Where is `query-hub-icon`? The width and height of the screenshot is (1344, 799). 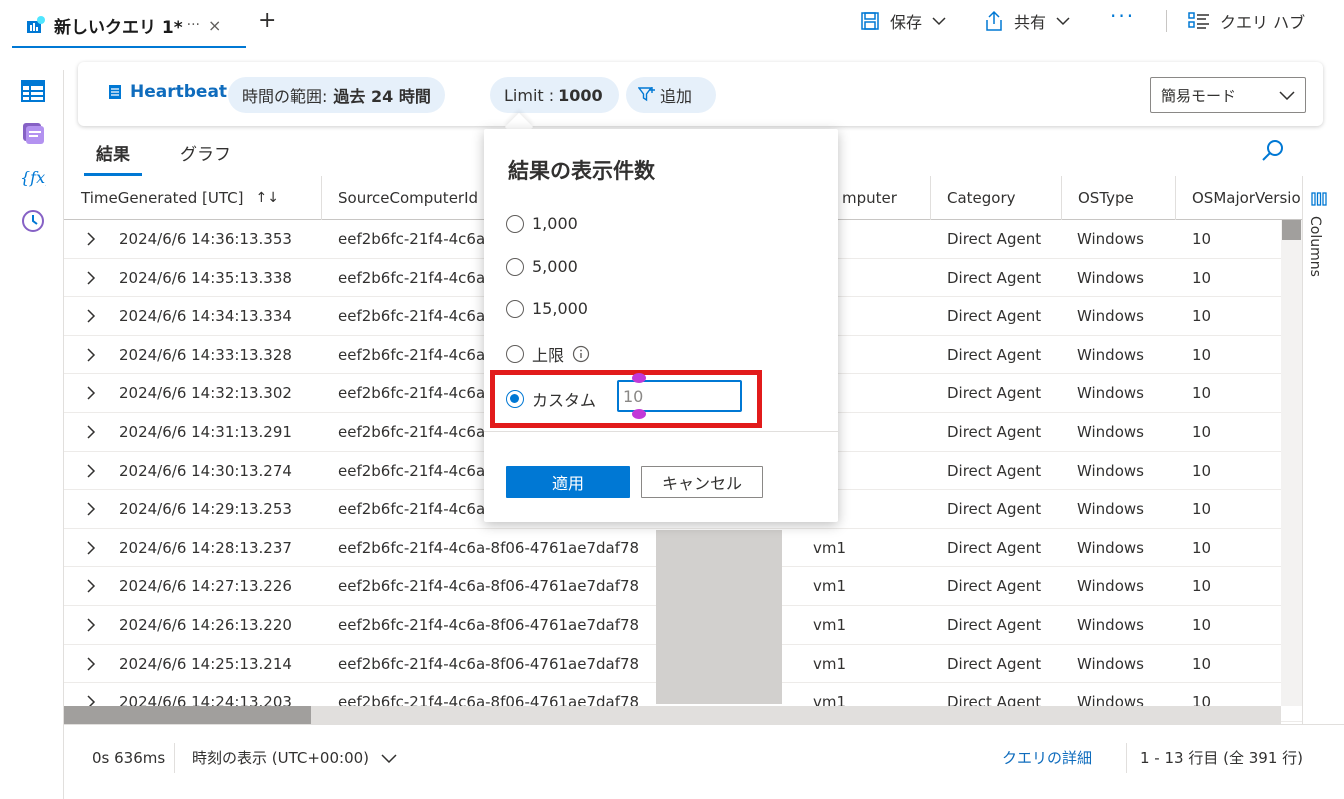
query-hub-icon is located at coordinates (1198, 20).